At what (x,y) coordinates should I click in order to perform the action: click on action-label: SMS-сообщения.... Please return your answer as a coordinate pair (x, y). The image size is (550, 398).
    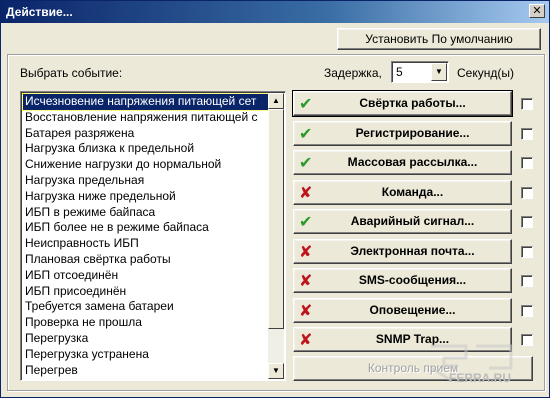
    Looking at the image, I should click on (412, 280).